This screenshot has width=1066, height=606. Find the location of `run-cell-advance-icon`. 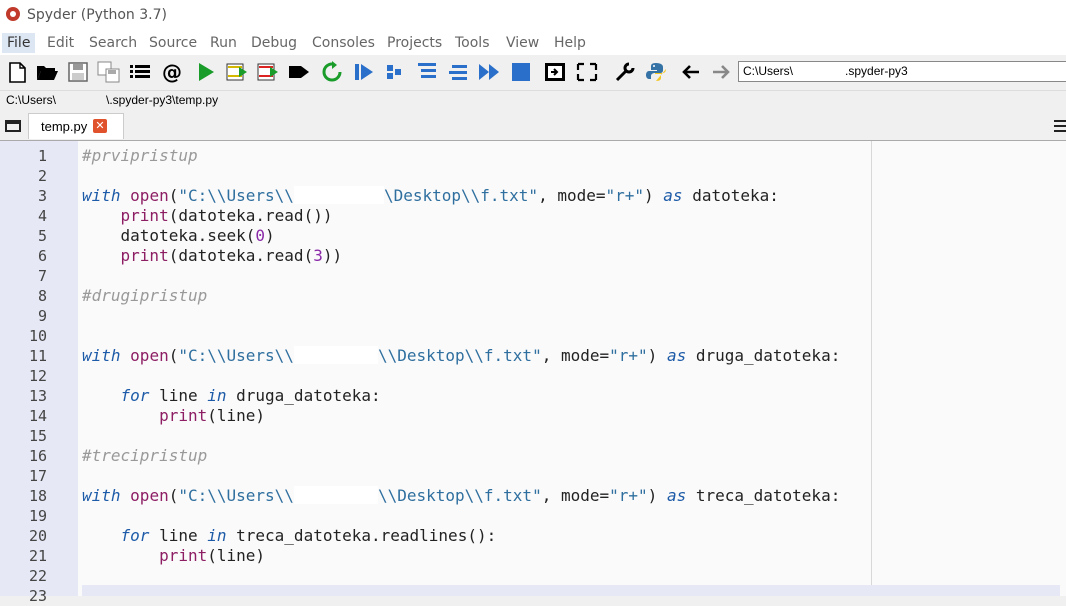

run-cell-advance-icon is located at coordinates (268, 72).